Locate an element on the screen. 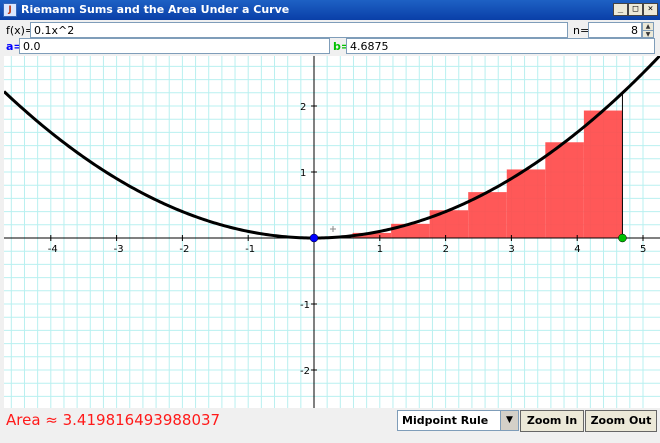  minimize-button: _ is located at coordinates (620, 9).